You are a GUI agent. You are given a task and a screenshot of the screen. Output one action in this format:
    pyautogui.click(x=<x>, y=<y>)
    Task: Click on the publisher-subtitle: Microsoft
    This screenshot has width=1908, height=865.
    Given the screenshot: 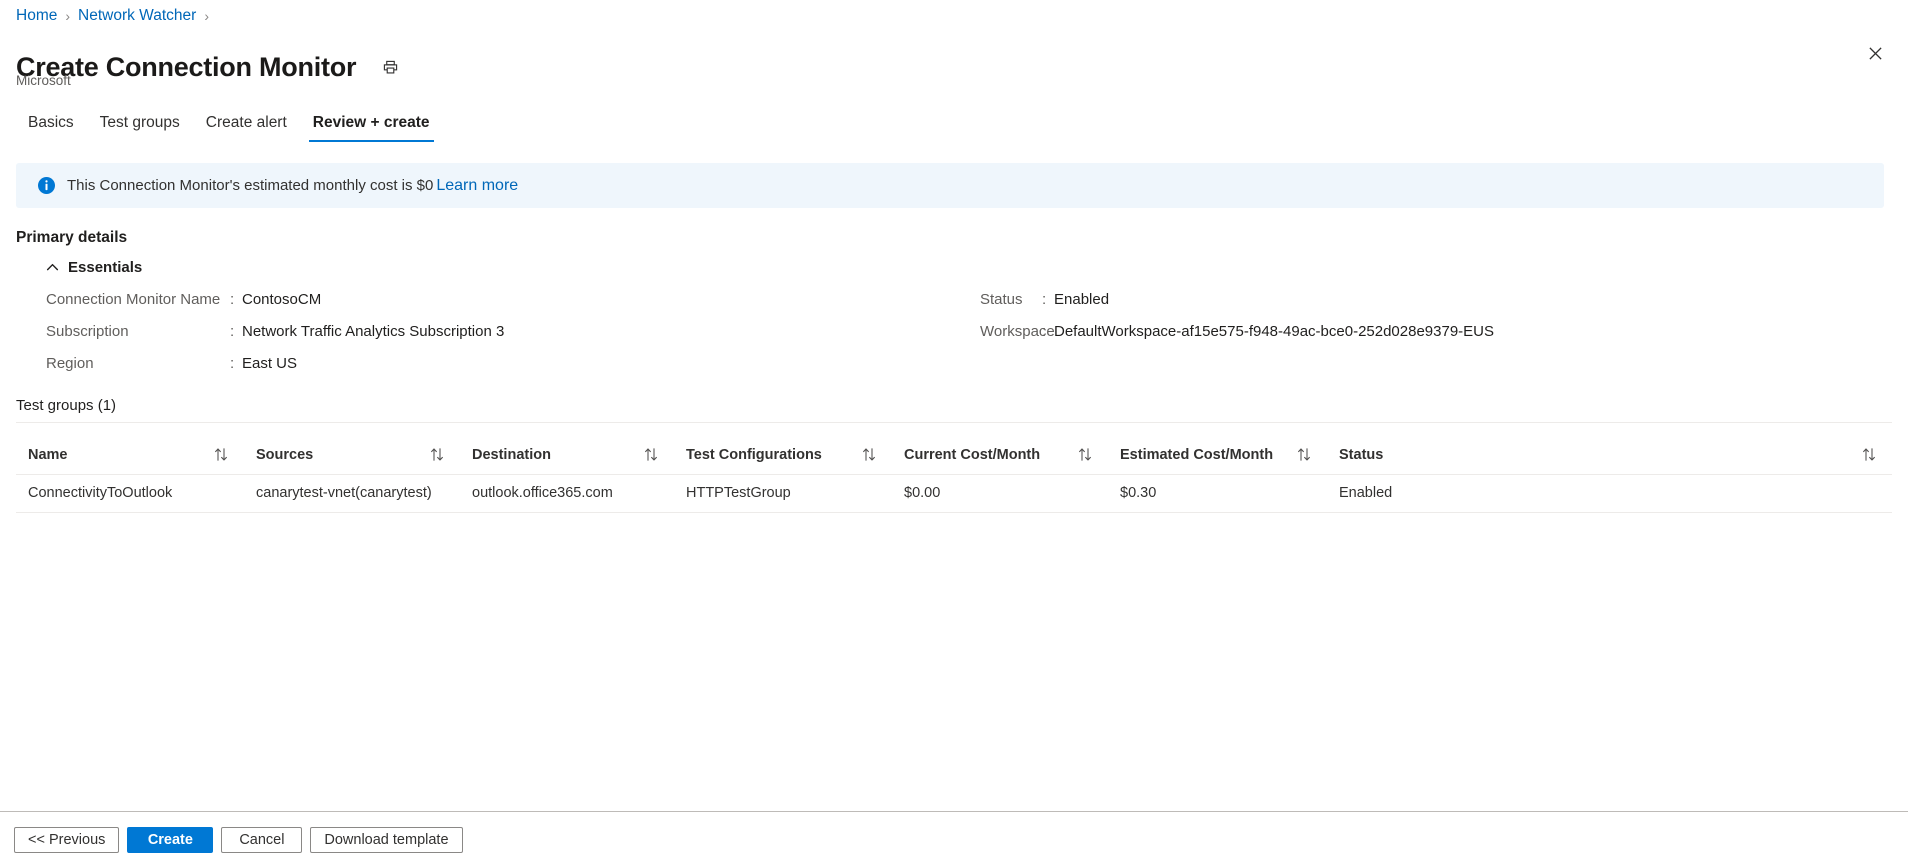 What is the action you would take?
    pyautogui.click(x=43, y=80)
    